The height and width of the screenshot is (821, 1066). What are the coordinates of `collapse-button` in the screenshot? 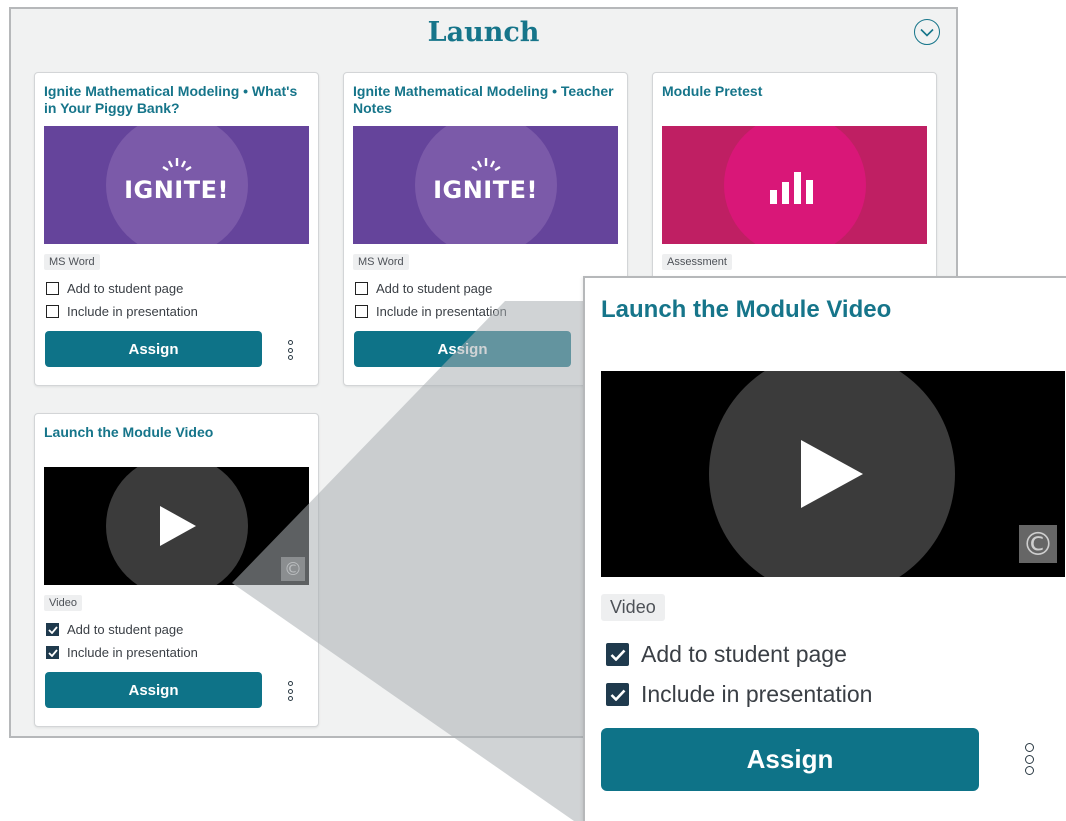 It's located at (927, 32).